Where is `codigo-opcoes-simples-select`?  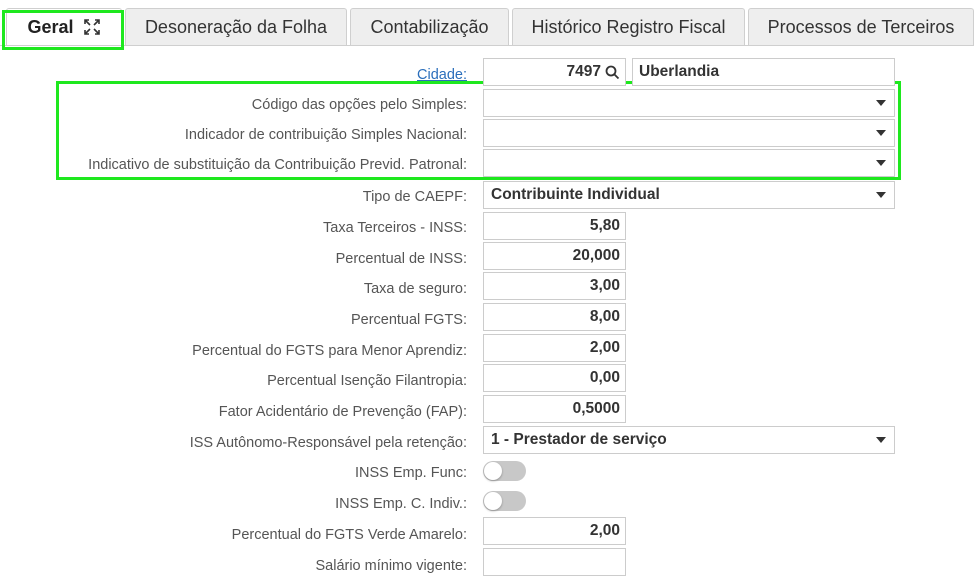 codigo-opcoes-simples-select is located at coordinates (689, 103).